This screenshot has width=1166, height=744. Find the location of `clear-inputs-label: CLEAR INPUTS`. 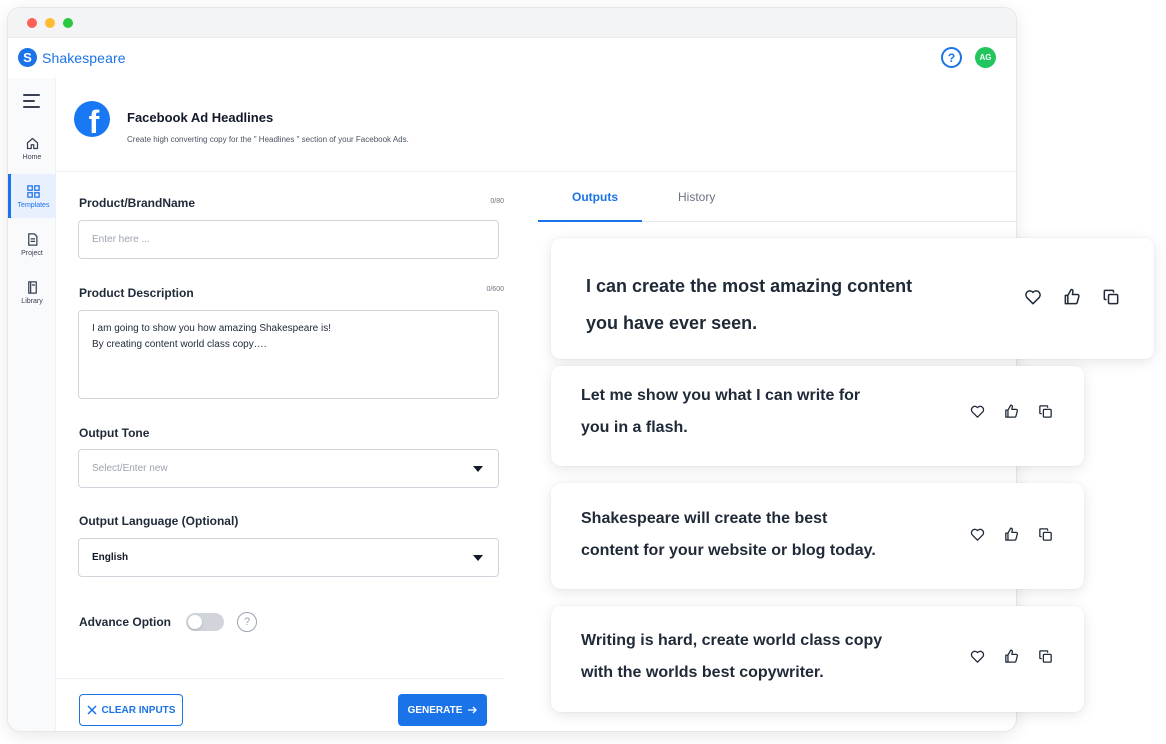

clear-inputs-label: CLEAR INPUTS is located at coordinates (138, 710).